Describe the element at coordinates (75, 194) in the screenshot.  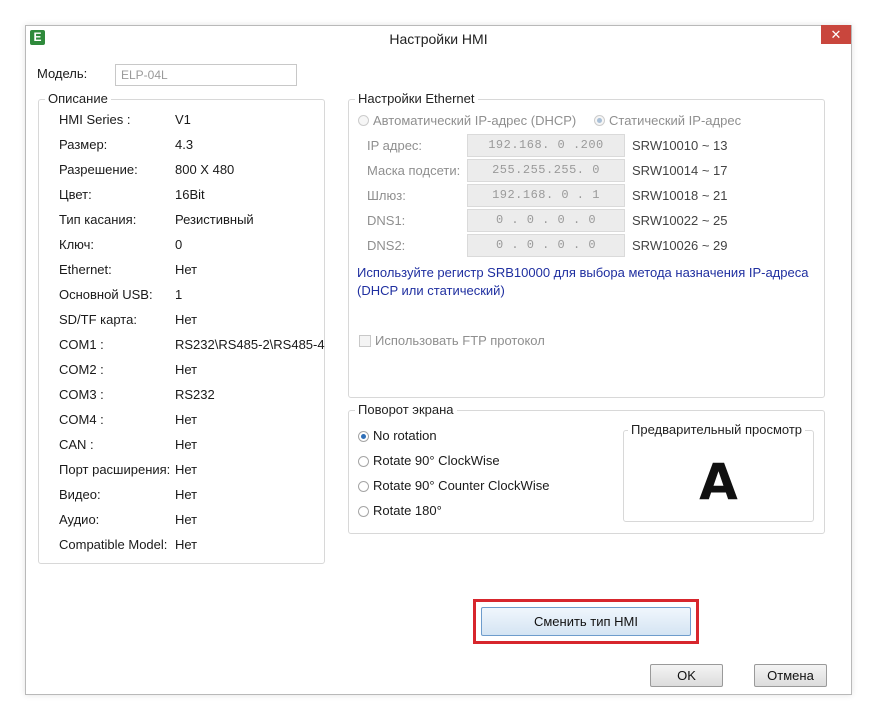
I see `description-label: Цвет:` at that location.